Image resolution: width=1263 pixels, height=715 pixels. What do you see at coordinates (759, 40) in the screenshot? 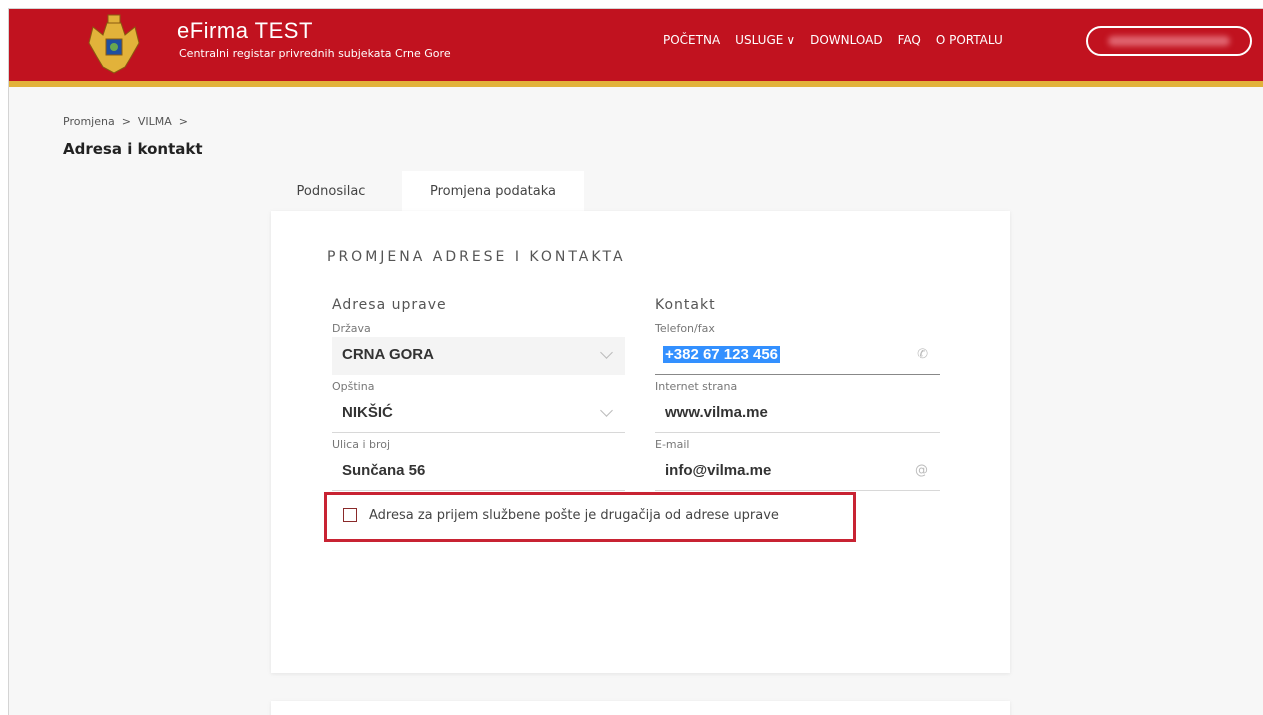
I see `nav-usluge-label: USLUGE` at bounding box center [759, 40].